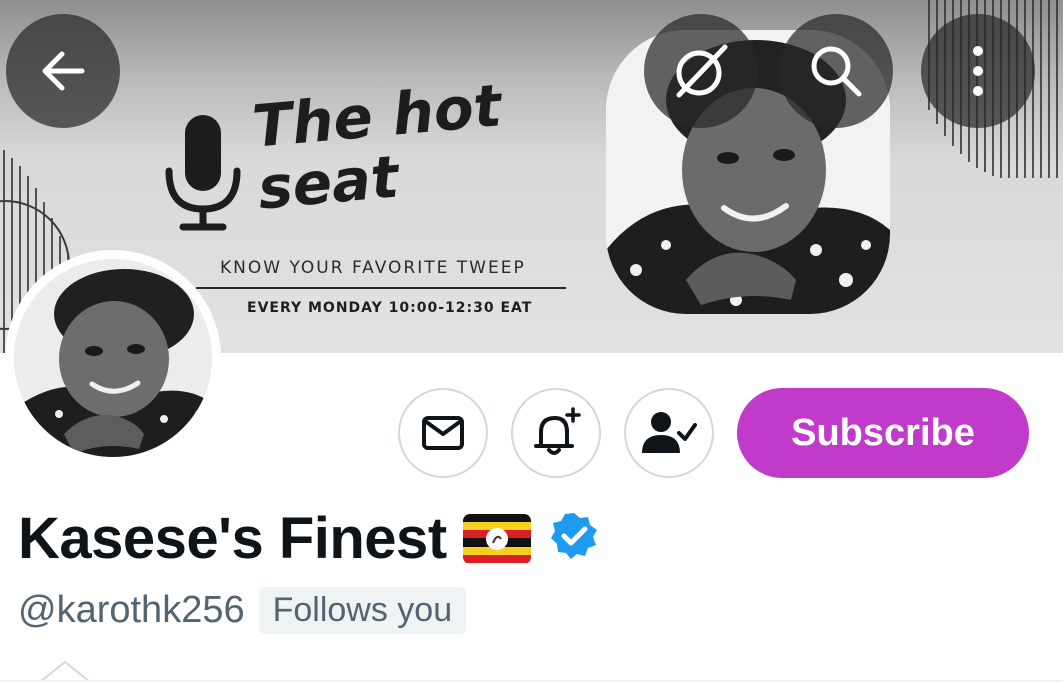  I want to click on banner-schedule: EVERY MONDAY 10:00-12:30 EAT, so click(390, 308).